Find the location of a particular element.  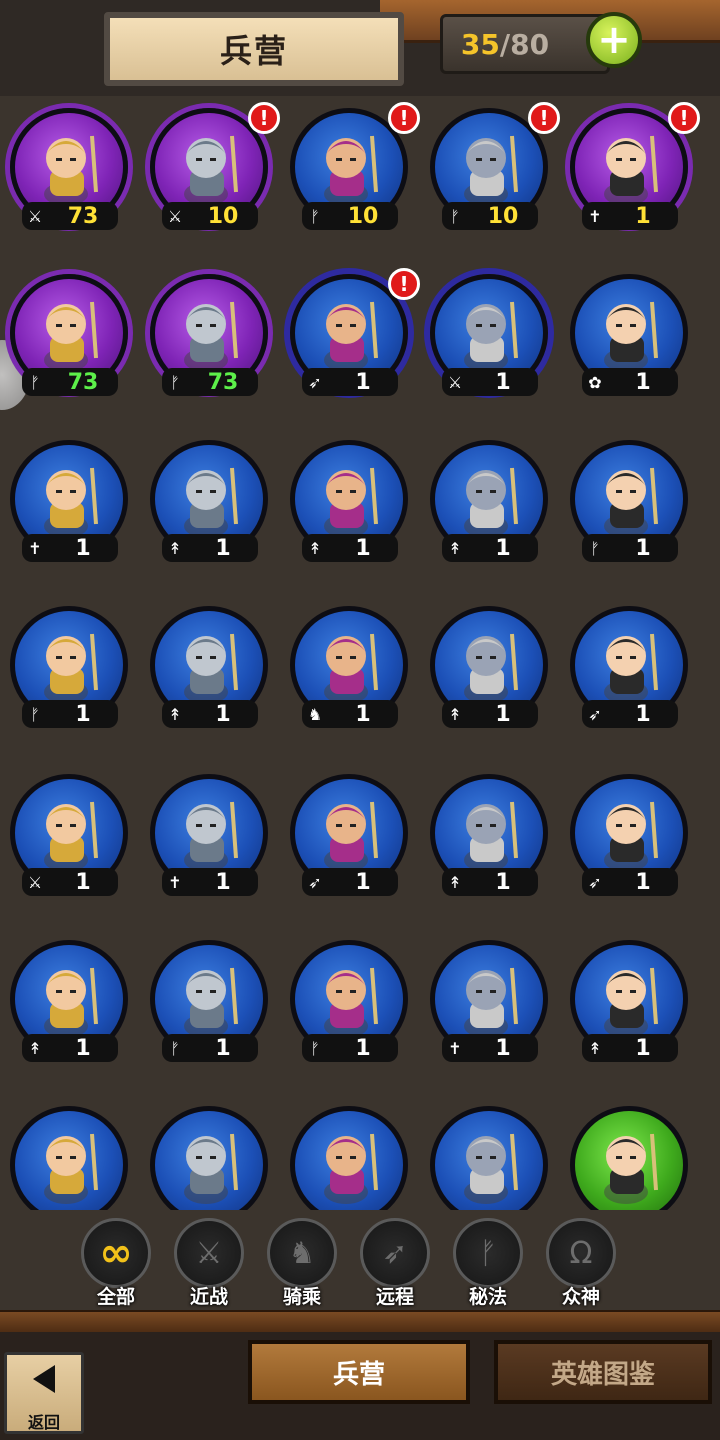

unit-level-badge: ⚔ 1 is located at coordinates (70, 882).